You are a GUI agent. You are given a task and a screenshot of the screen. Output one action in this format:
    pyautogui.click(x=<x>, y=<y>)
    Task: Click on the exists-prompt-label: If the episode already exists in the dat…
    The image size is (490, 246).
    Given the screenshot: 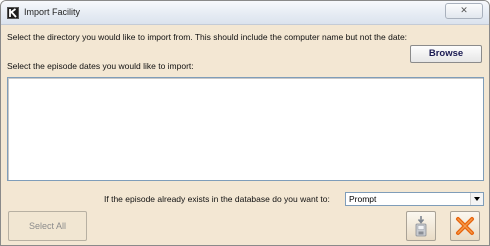 What is the action you would take?
    pyautogui.click(x=217, y=199)
    